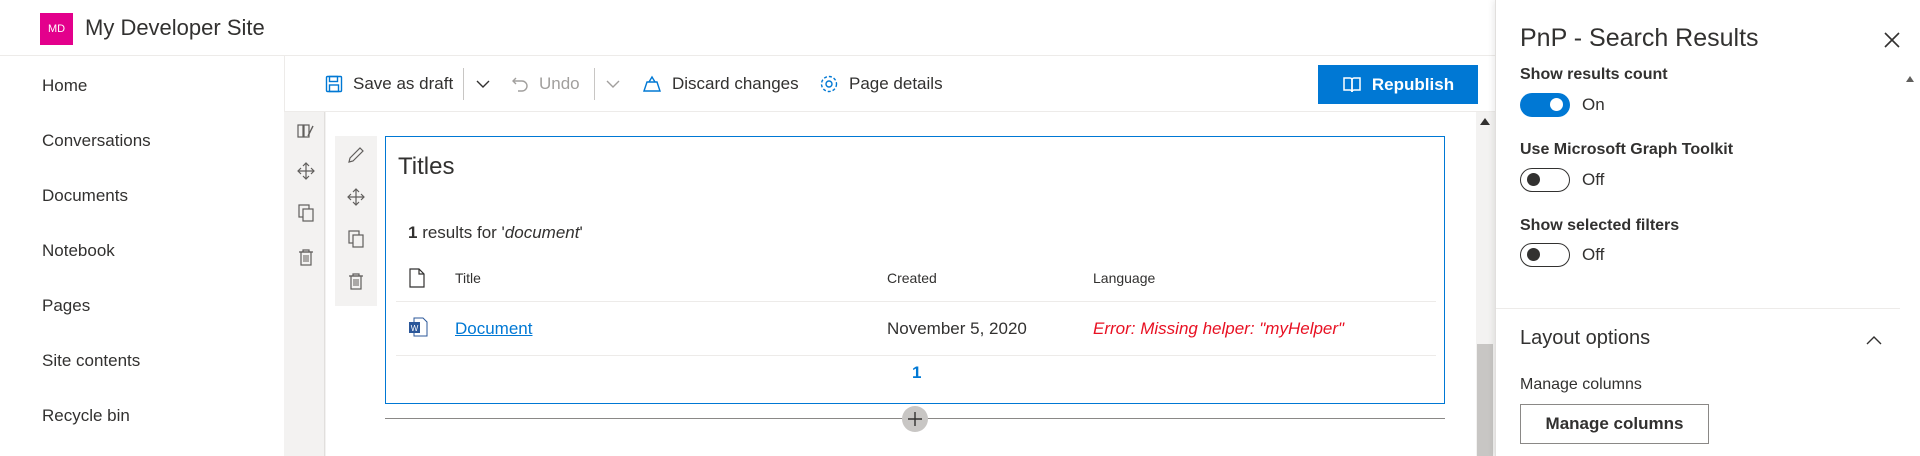 This screenshot has width=1920, height=456. What do you see at coordinates (735, 83) in the screenshot?
I see `discard-changes-label: Discard changes` at bounding box center [735, 83].